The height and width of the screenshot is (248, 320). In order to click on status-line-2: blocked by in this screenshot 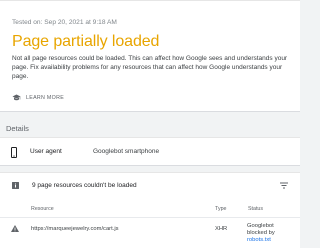, I will do `click(261, 233)`.